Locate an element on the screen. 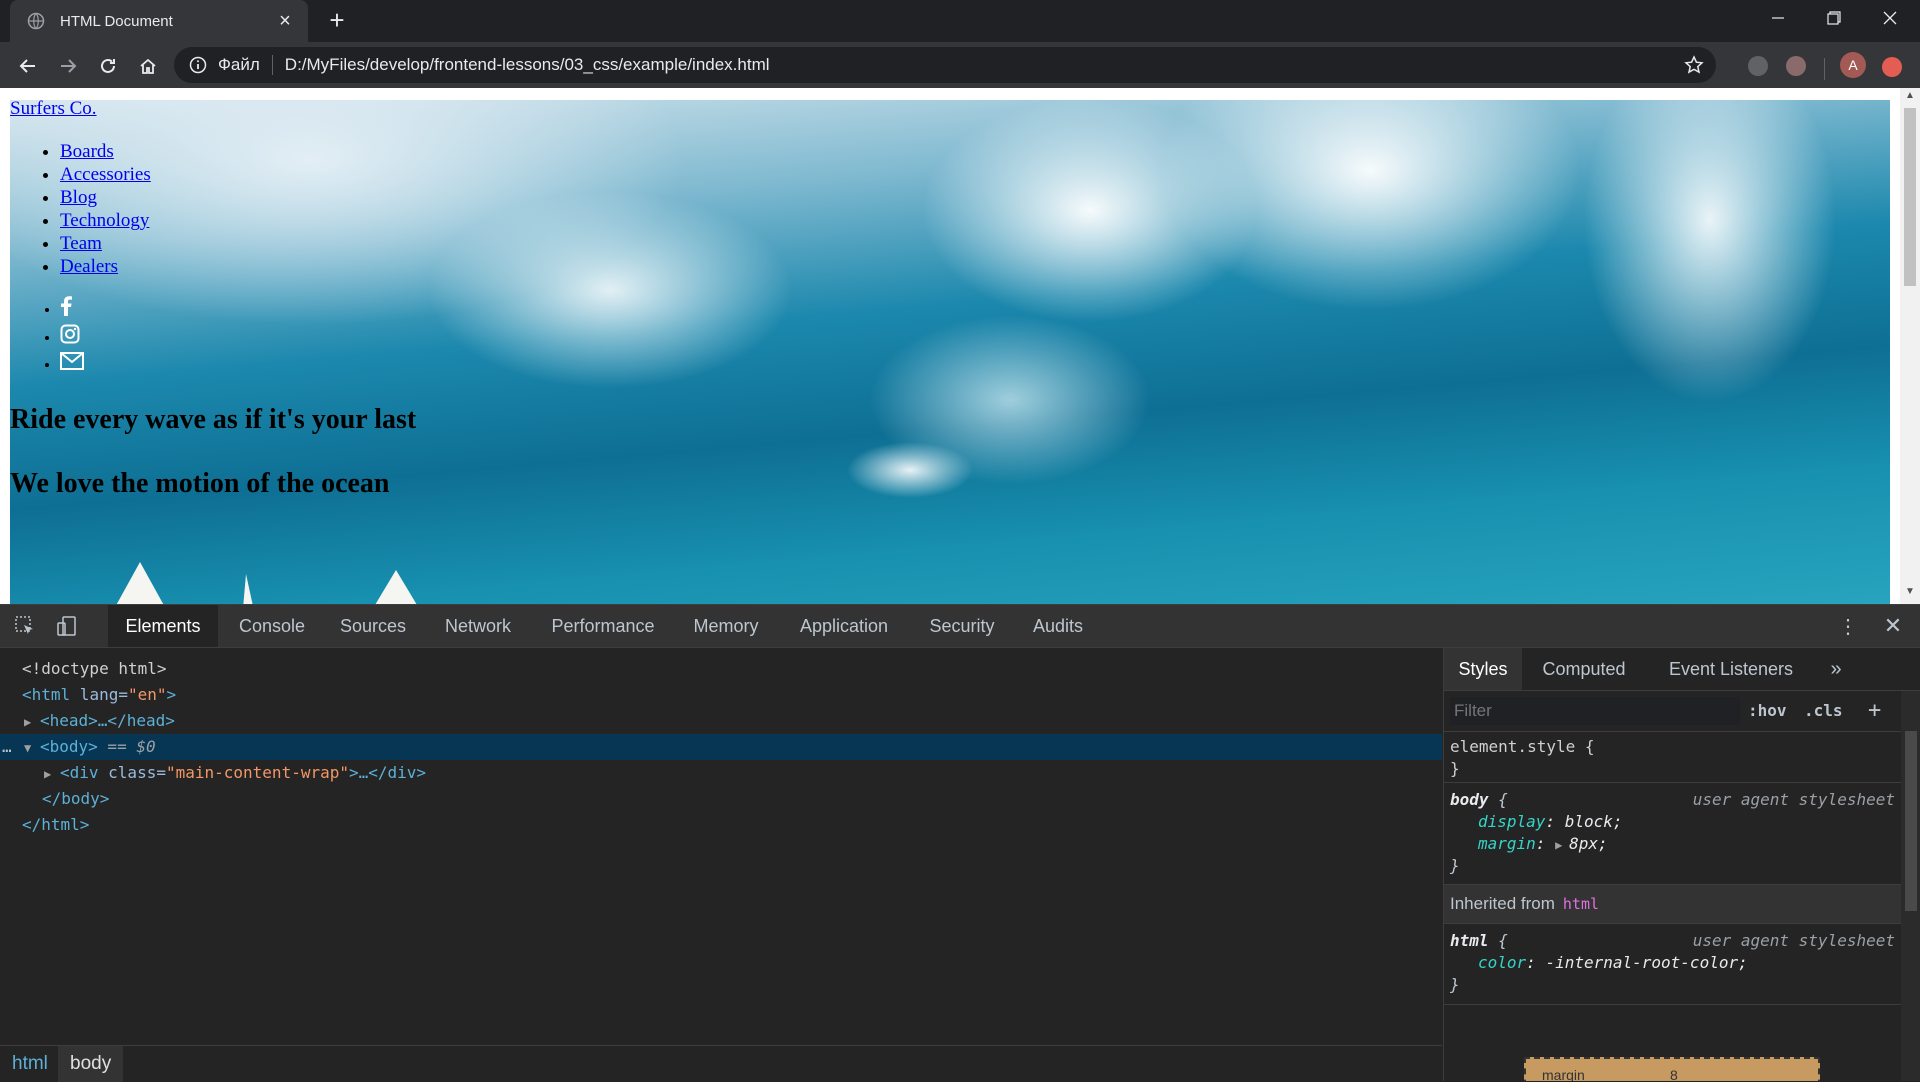 The height and width of the screenshot is (1082, 1920). prop-name: display is located at coordinates (1511, 821).